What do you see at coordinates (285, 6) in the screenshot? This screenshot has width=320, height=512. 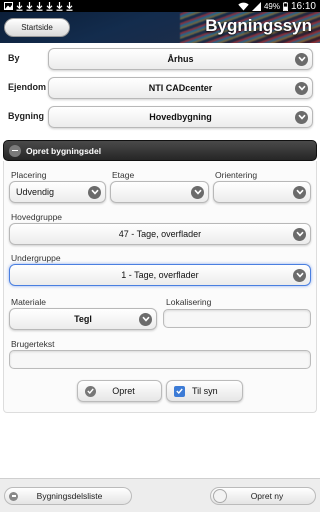 I see `battery-icon` at bounding box center [285, 6].